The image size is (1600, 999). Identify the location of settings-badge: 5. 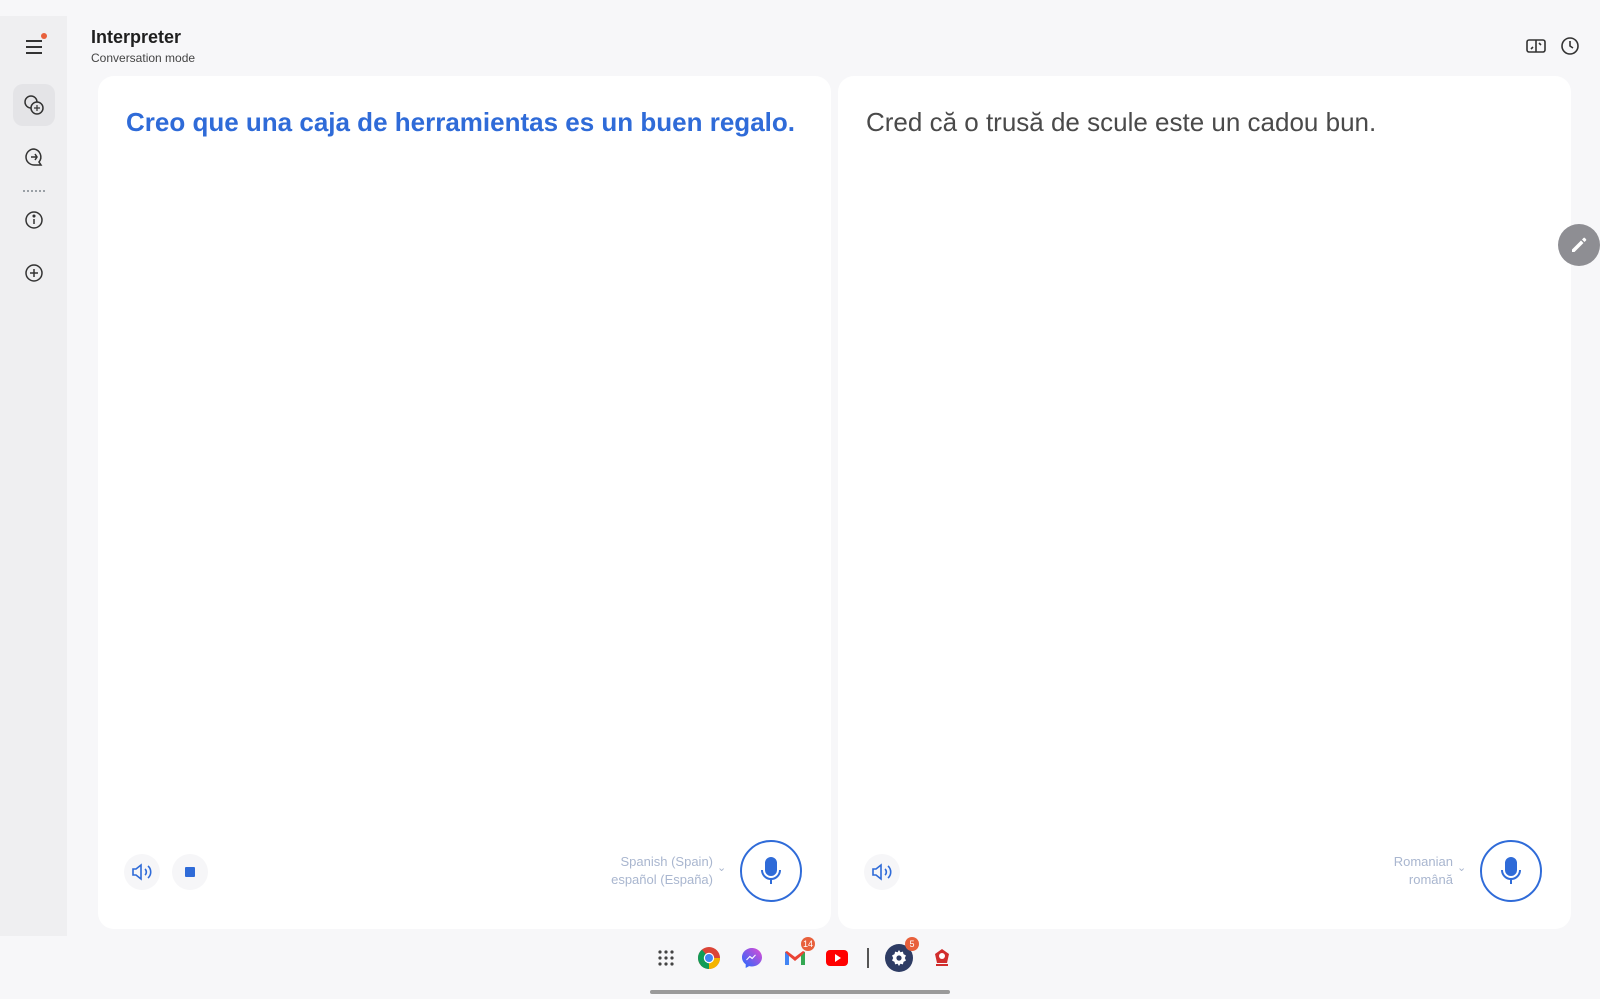
(912, 944).